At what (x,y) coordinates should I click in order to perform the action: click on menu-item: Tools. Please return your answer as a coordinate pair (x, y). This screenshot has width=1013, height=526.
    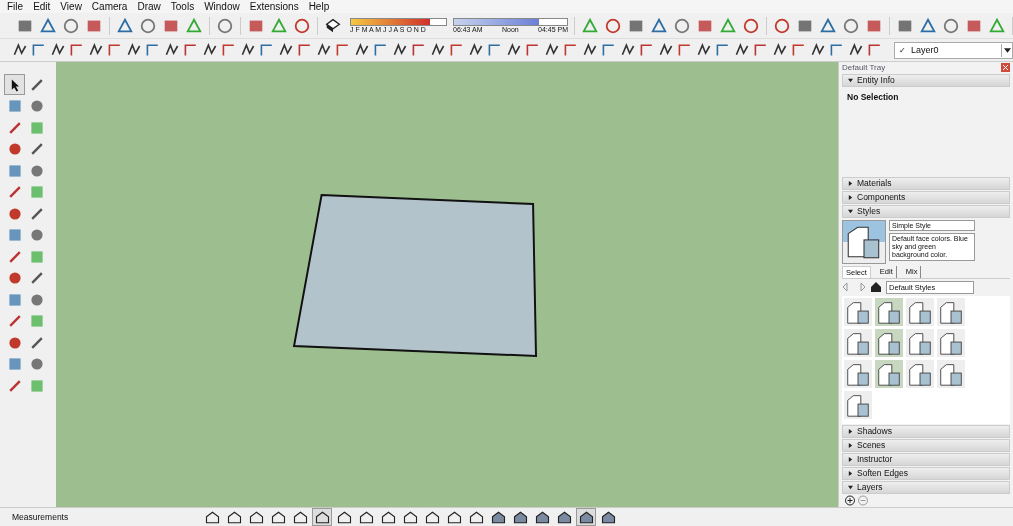
    Looking at the image, I should click on (182, 6).